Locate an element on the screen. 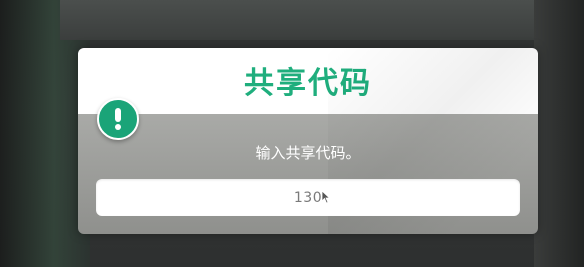  mouse-pointer-icon is located at coordinates (326, 198).